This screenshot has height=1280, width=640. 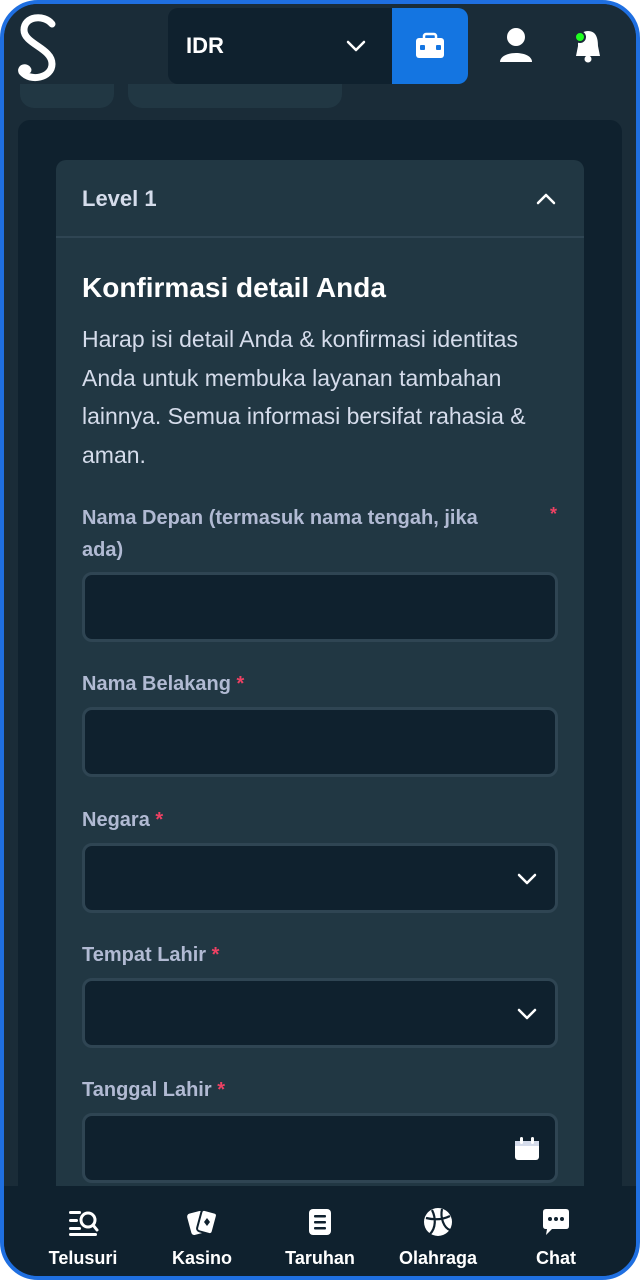 What do you see at coordinates (163, 684) in the screenshot?
I see `last-name-label: Nama Belakang *` at bounding box center [163, 684].